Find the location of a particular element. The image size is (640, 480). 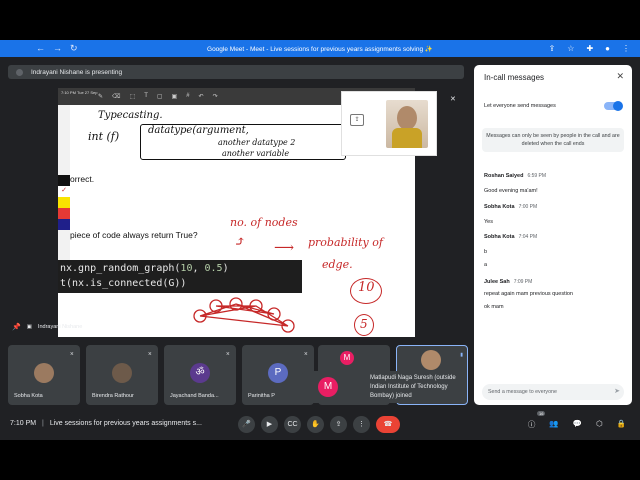

message-text: repeat again mam previous question is located at coordinates (528, 294).